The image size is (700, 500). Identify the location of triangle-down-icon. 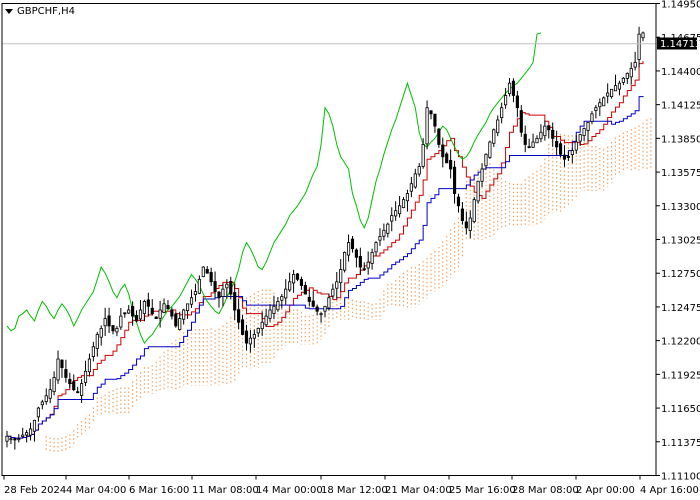
(9, 11).